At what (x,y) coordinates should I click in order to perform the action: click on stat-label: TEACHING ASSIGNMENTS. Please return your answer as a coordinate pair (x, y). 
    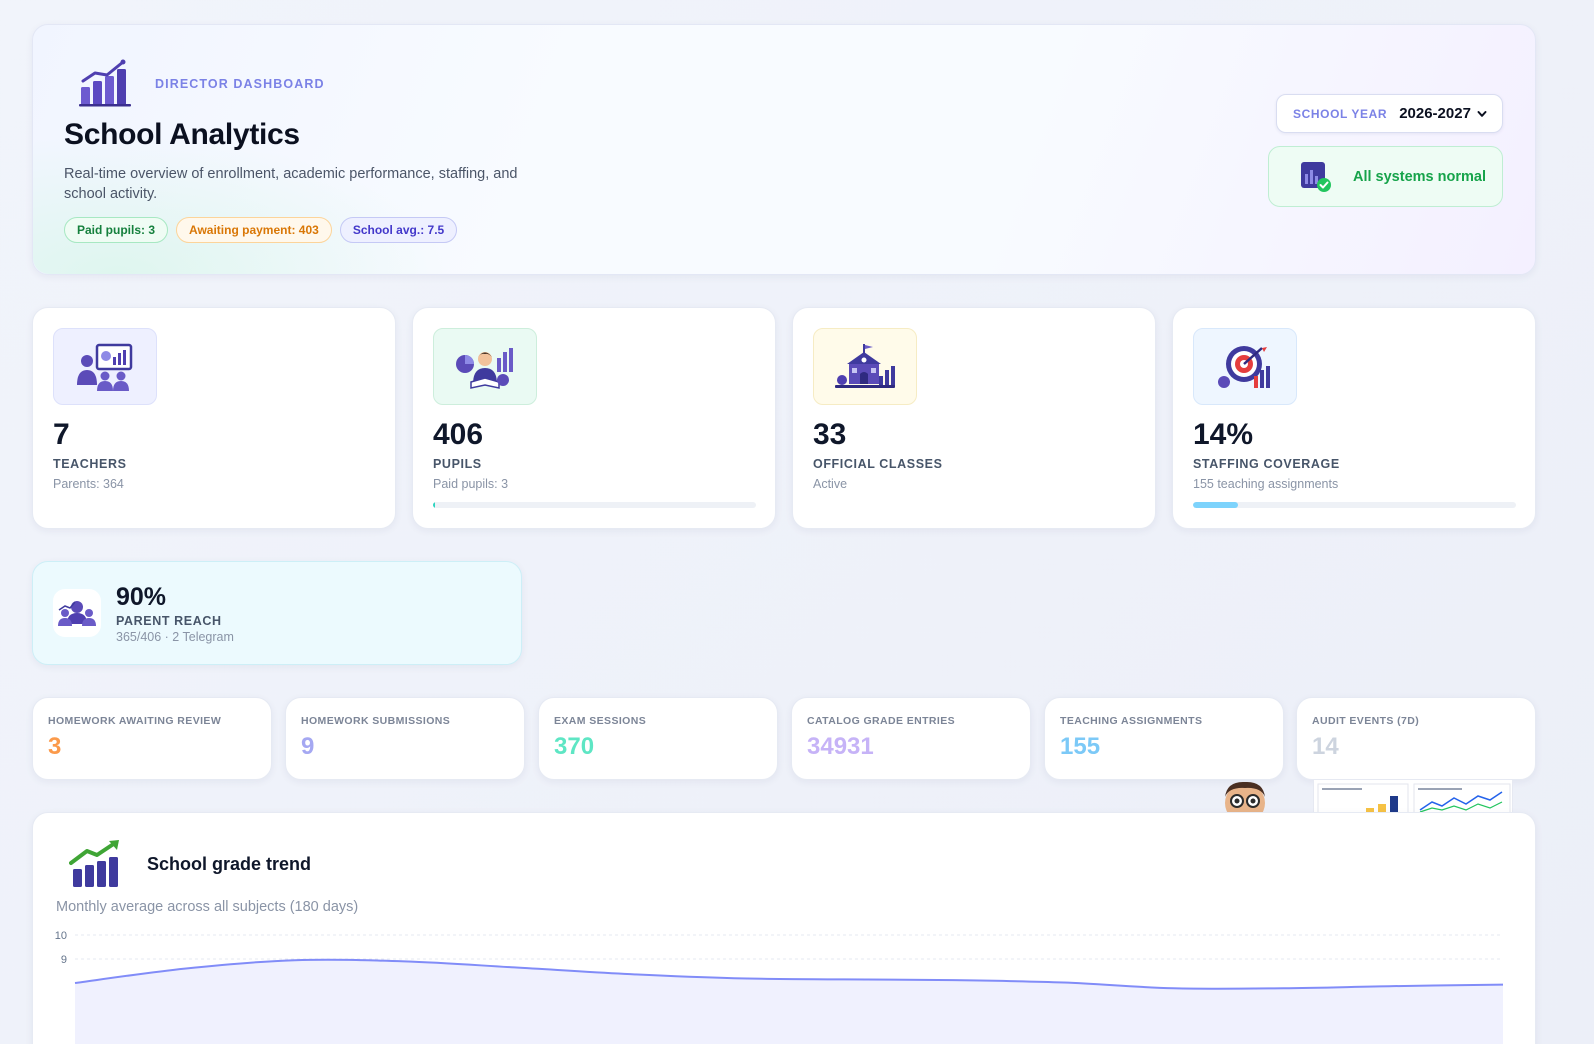
    Looking at the image, I should click on (1131, 721).